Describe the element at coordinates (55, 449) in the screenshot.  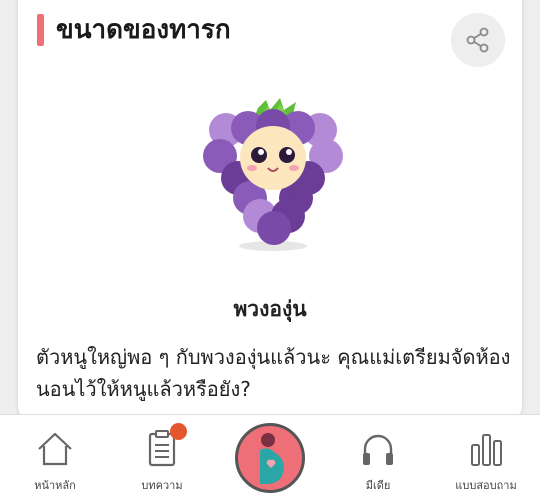
I see `home-icon` at that location.